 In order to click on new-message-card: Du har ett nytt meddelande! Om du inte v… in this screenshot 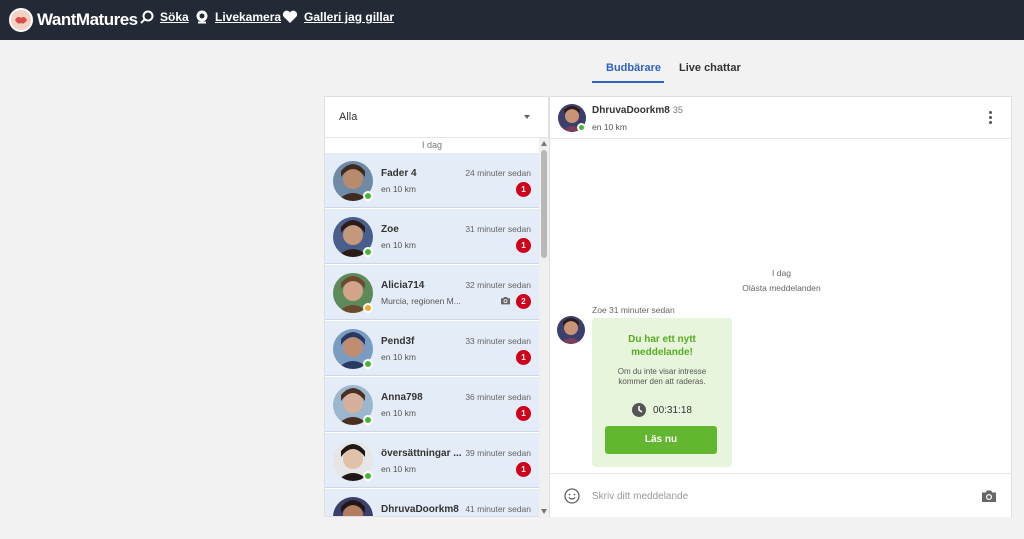, I will do `click(662, 392)`.